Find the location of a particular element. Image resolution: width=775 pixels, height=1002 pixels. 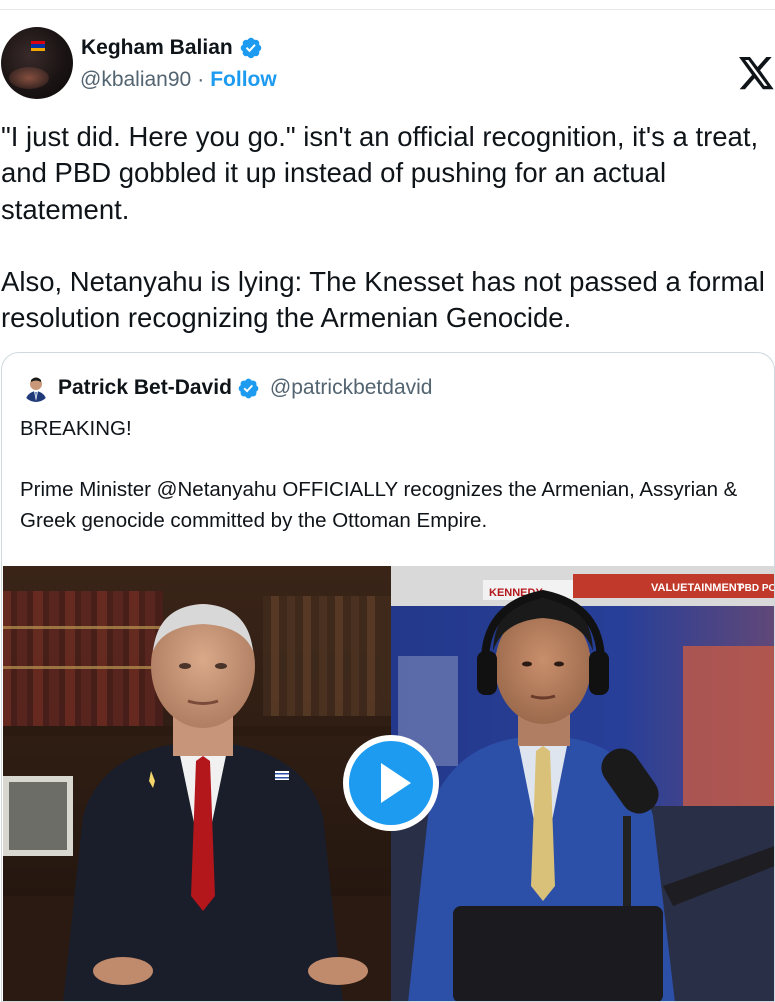

author-avatar is located at coordinates (37, 63).